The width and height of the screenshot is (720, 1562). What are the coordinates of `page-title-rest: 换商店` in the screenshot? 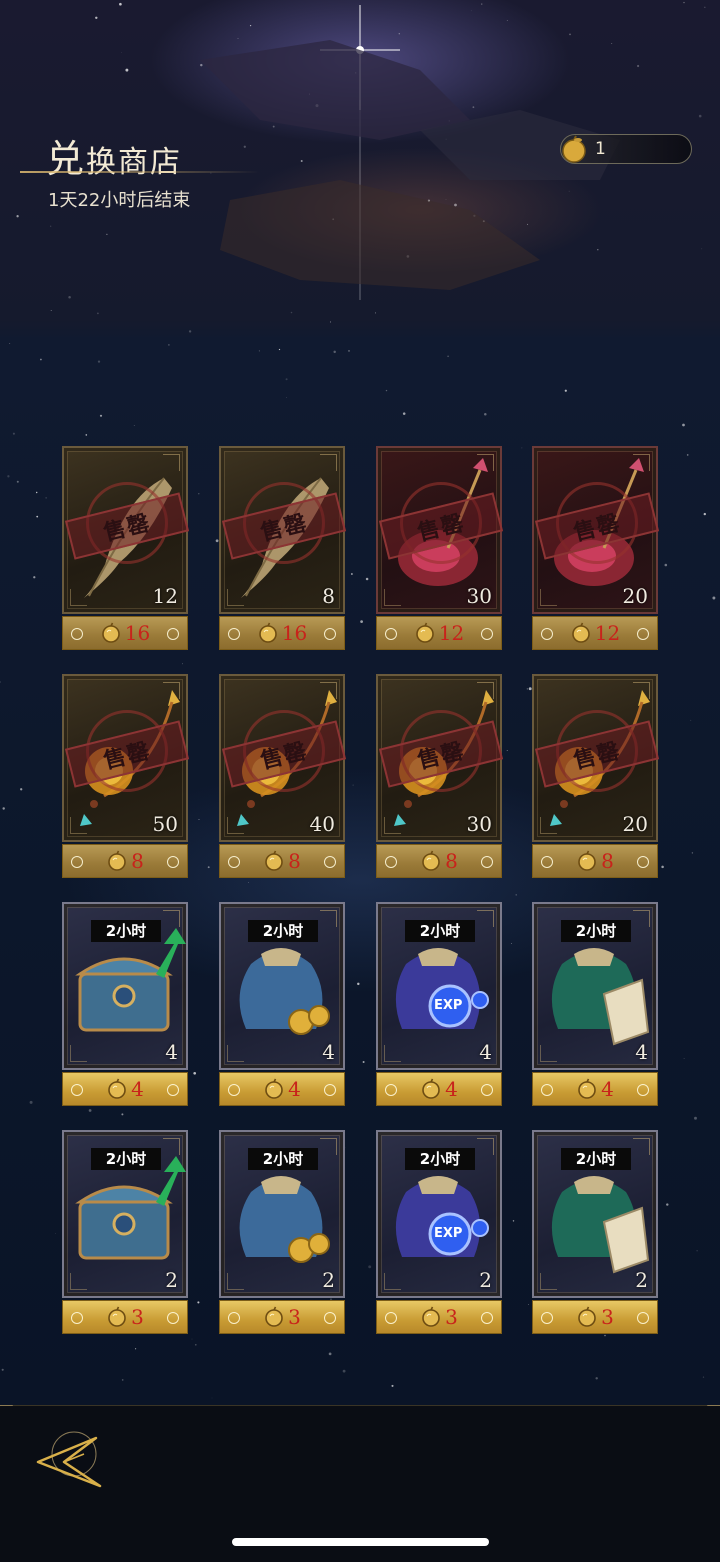 It's located at (134, 162).